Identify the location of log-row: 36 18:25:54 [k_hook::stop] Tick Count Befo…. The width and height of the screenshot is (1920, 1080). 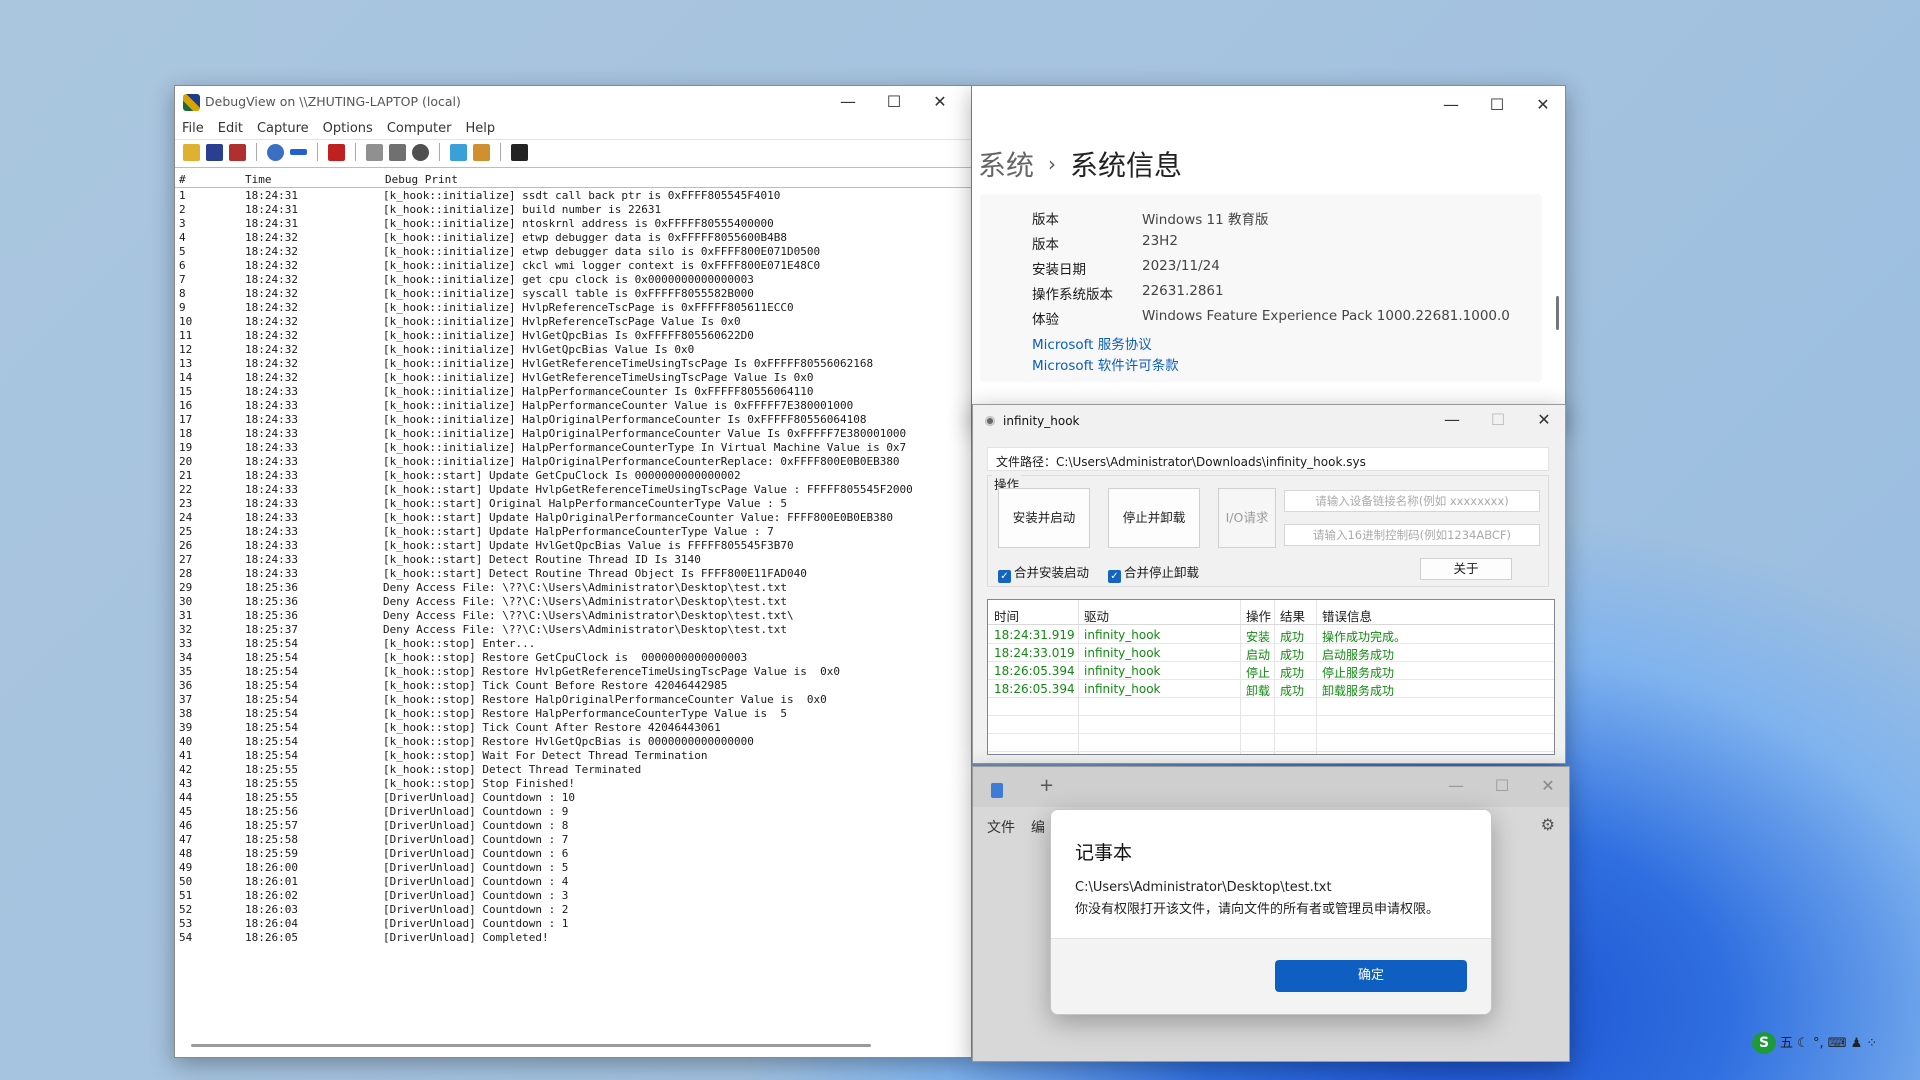
(573, 686).